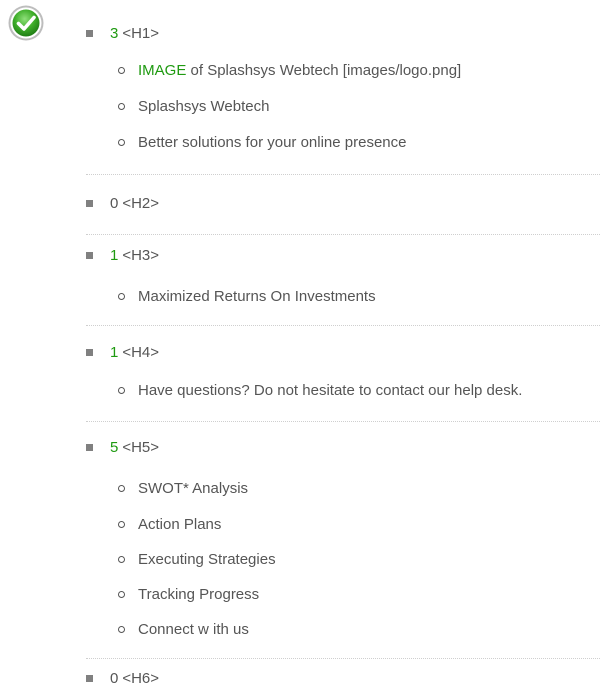 Image resolution: width=600 pixels, height=692 pixels. I want to click on heading-row-h5: 5 <H5>, so click(122, 448).